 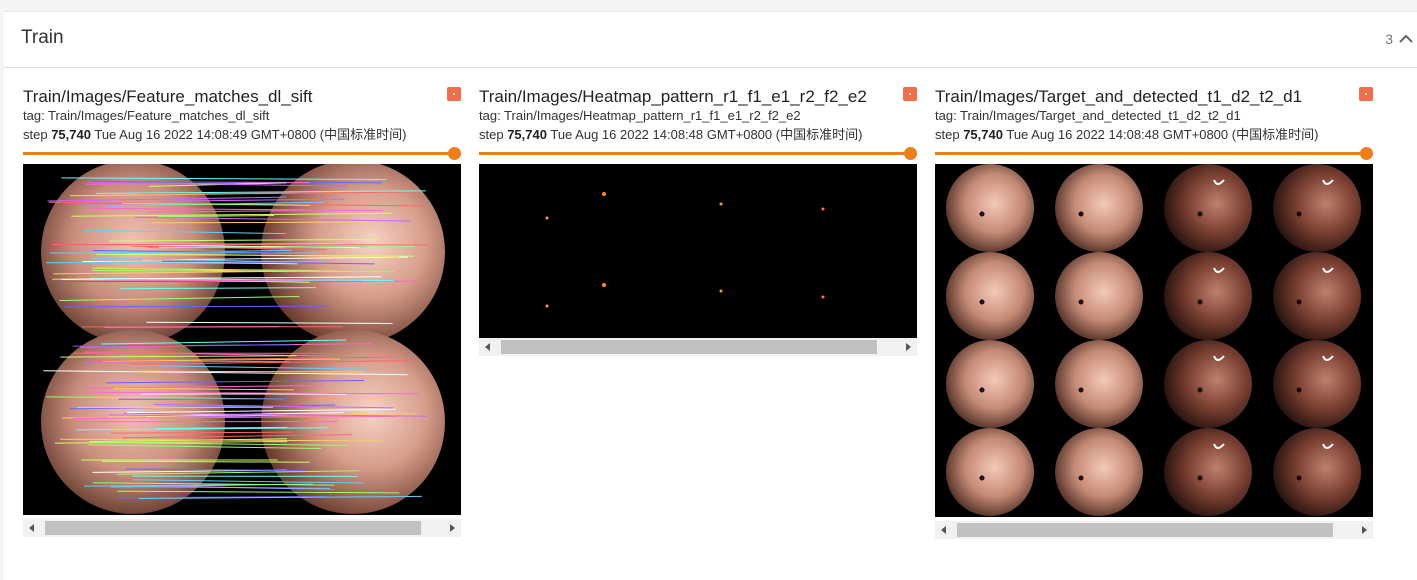 What do you see at coordinates (710, 40) in the screenshot?
I see `section-header: Train 3` at bounding box center [710, 40].